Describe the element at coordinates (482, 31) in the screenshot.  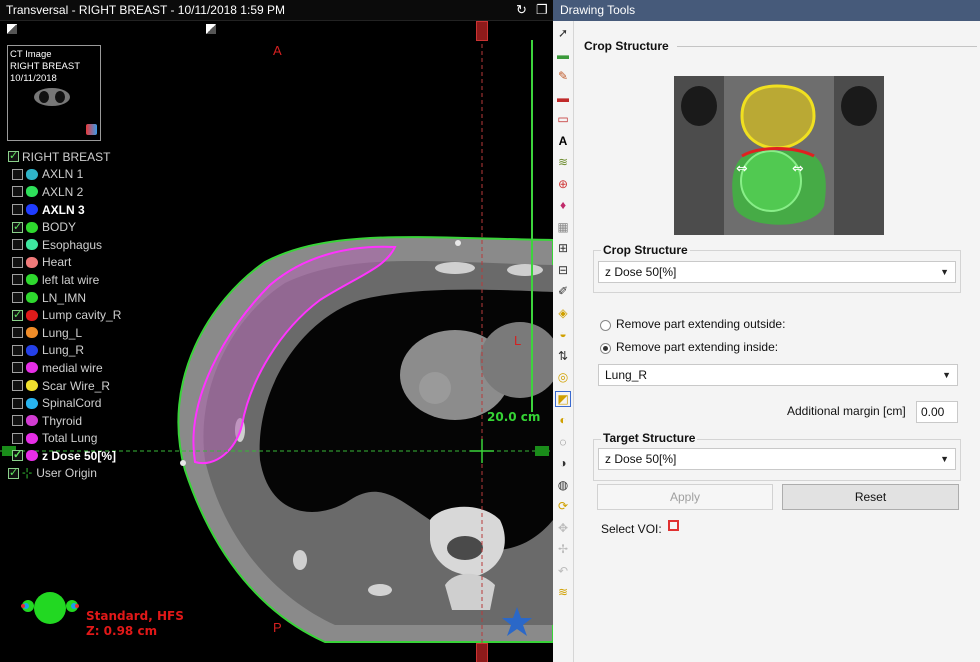
I see `crosshair-top-handle` at that location.